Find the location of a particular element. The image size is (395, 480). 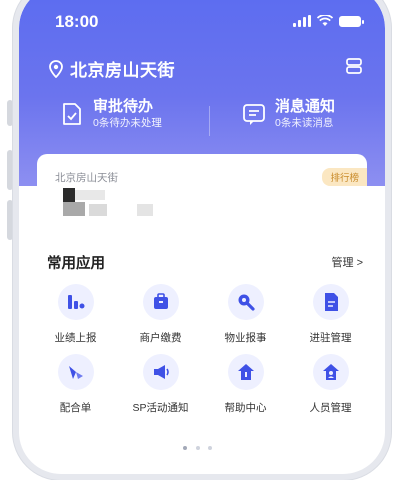

app-staff-management: 人员管理 is located at coordinates (330, 384).